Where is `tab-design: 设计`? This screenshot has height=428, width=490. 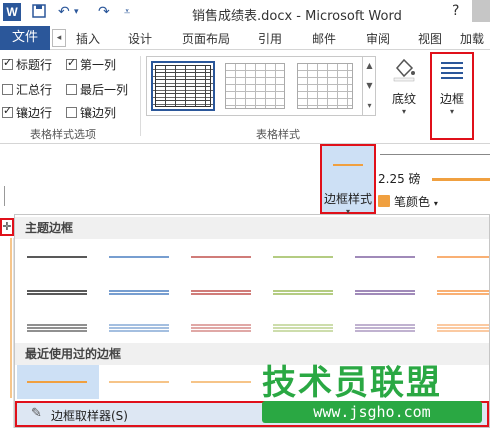
tab-design: 设计 is located at coordinates (140, 38).